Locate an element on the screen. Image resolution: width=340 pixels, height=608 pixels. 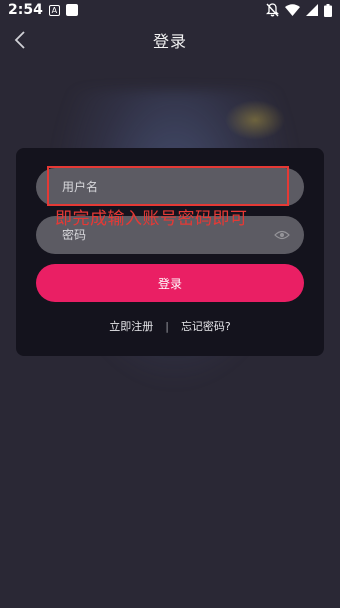
notification-app-icon is located at coordinates (71, 10).